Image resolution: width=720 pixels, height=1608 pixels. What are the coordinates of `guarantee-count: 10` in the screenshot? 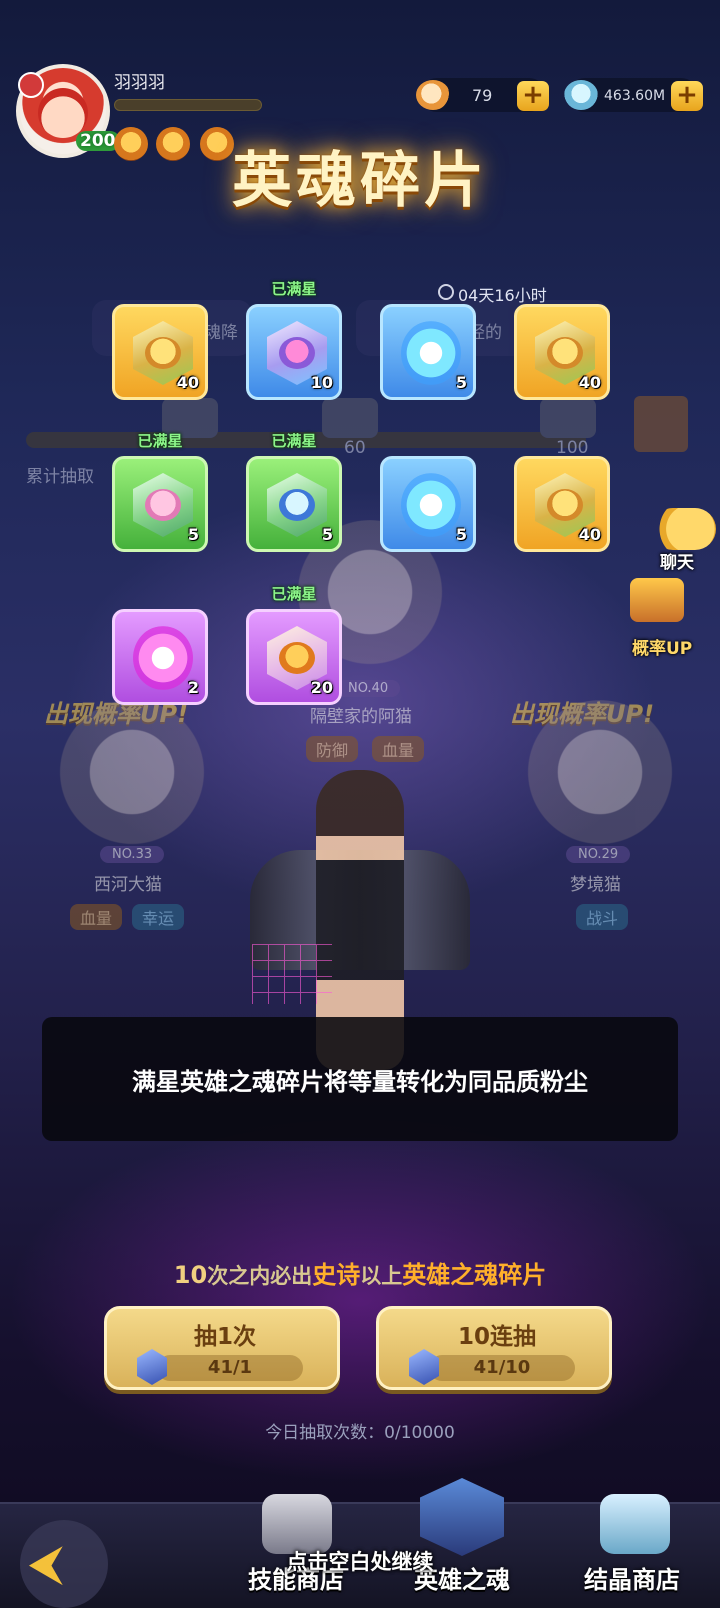 It's located at (190, 1275).